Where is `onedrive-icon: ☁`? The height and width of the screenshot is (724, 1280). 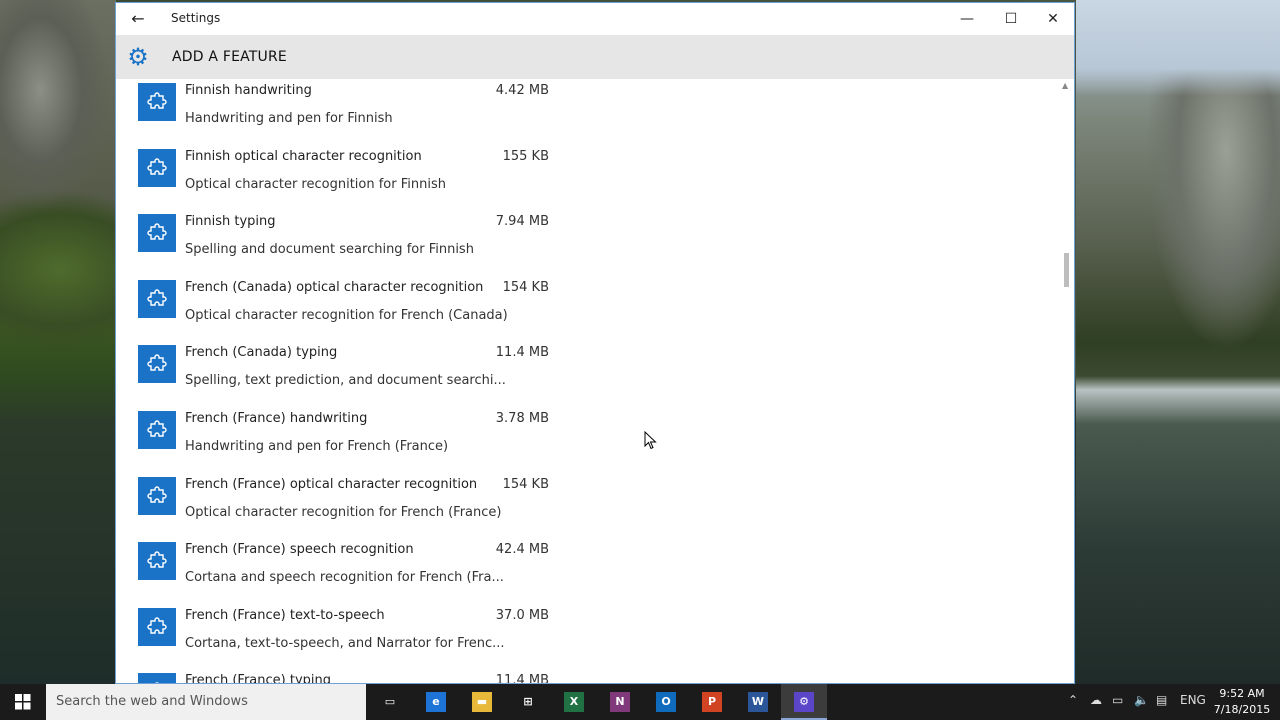
onedrive-icon: ☁ is located at coordinates (1096, 700).